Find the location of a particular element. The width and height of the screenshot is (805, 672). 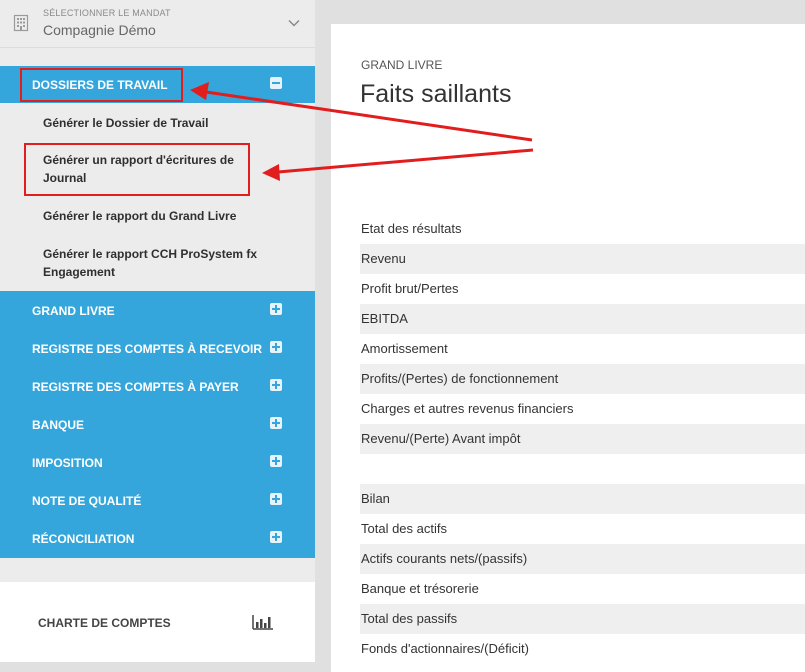

row-label: Total des actifs is located at coordinates (404, 528).